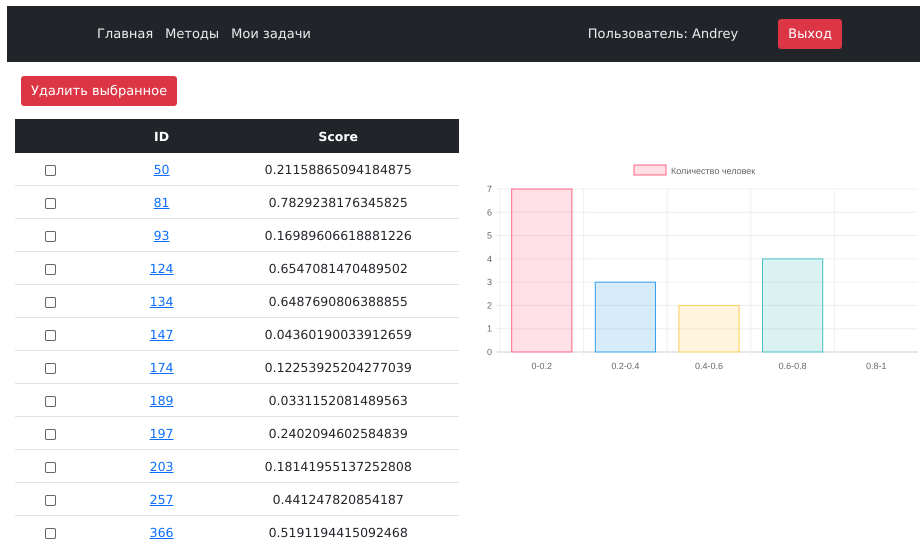 Image resolution: width=920 pixels, height=542 pixels. I want to click on chart-legend: Количество человек, so click(695, 170).